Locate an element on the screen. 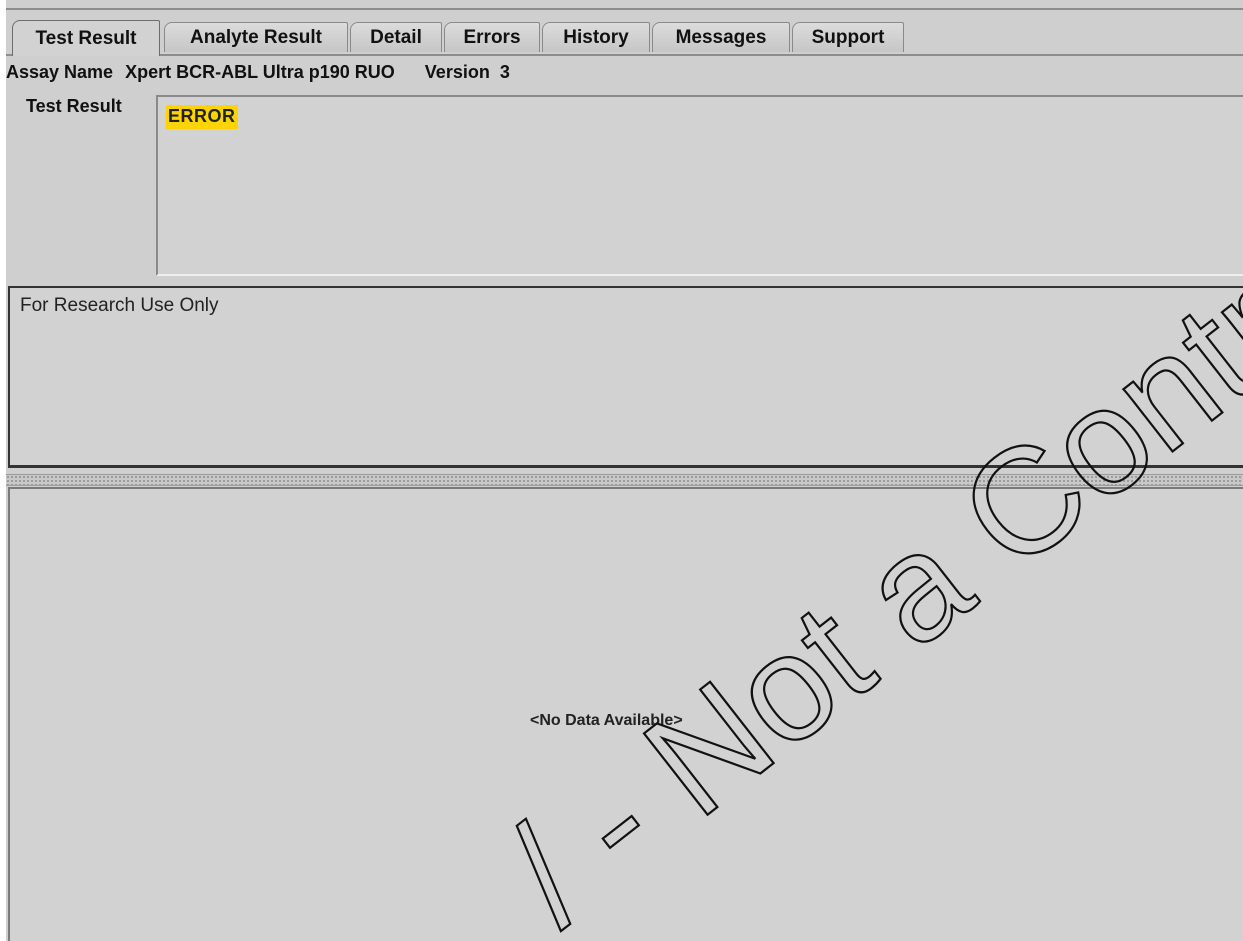  tab-detail: Detail is located at coordinates (396, 37).